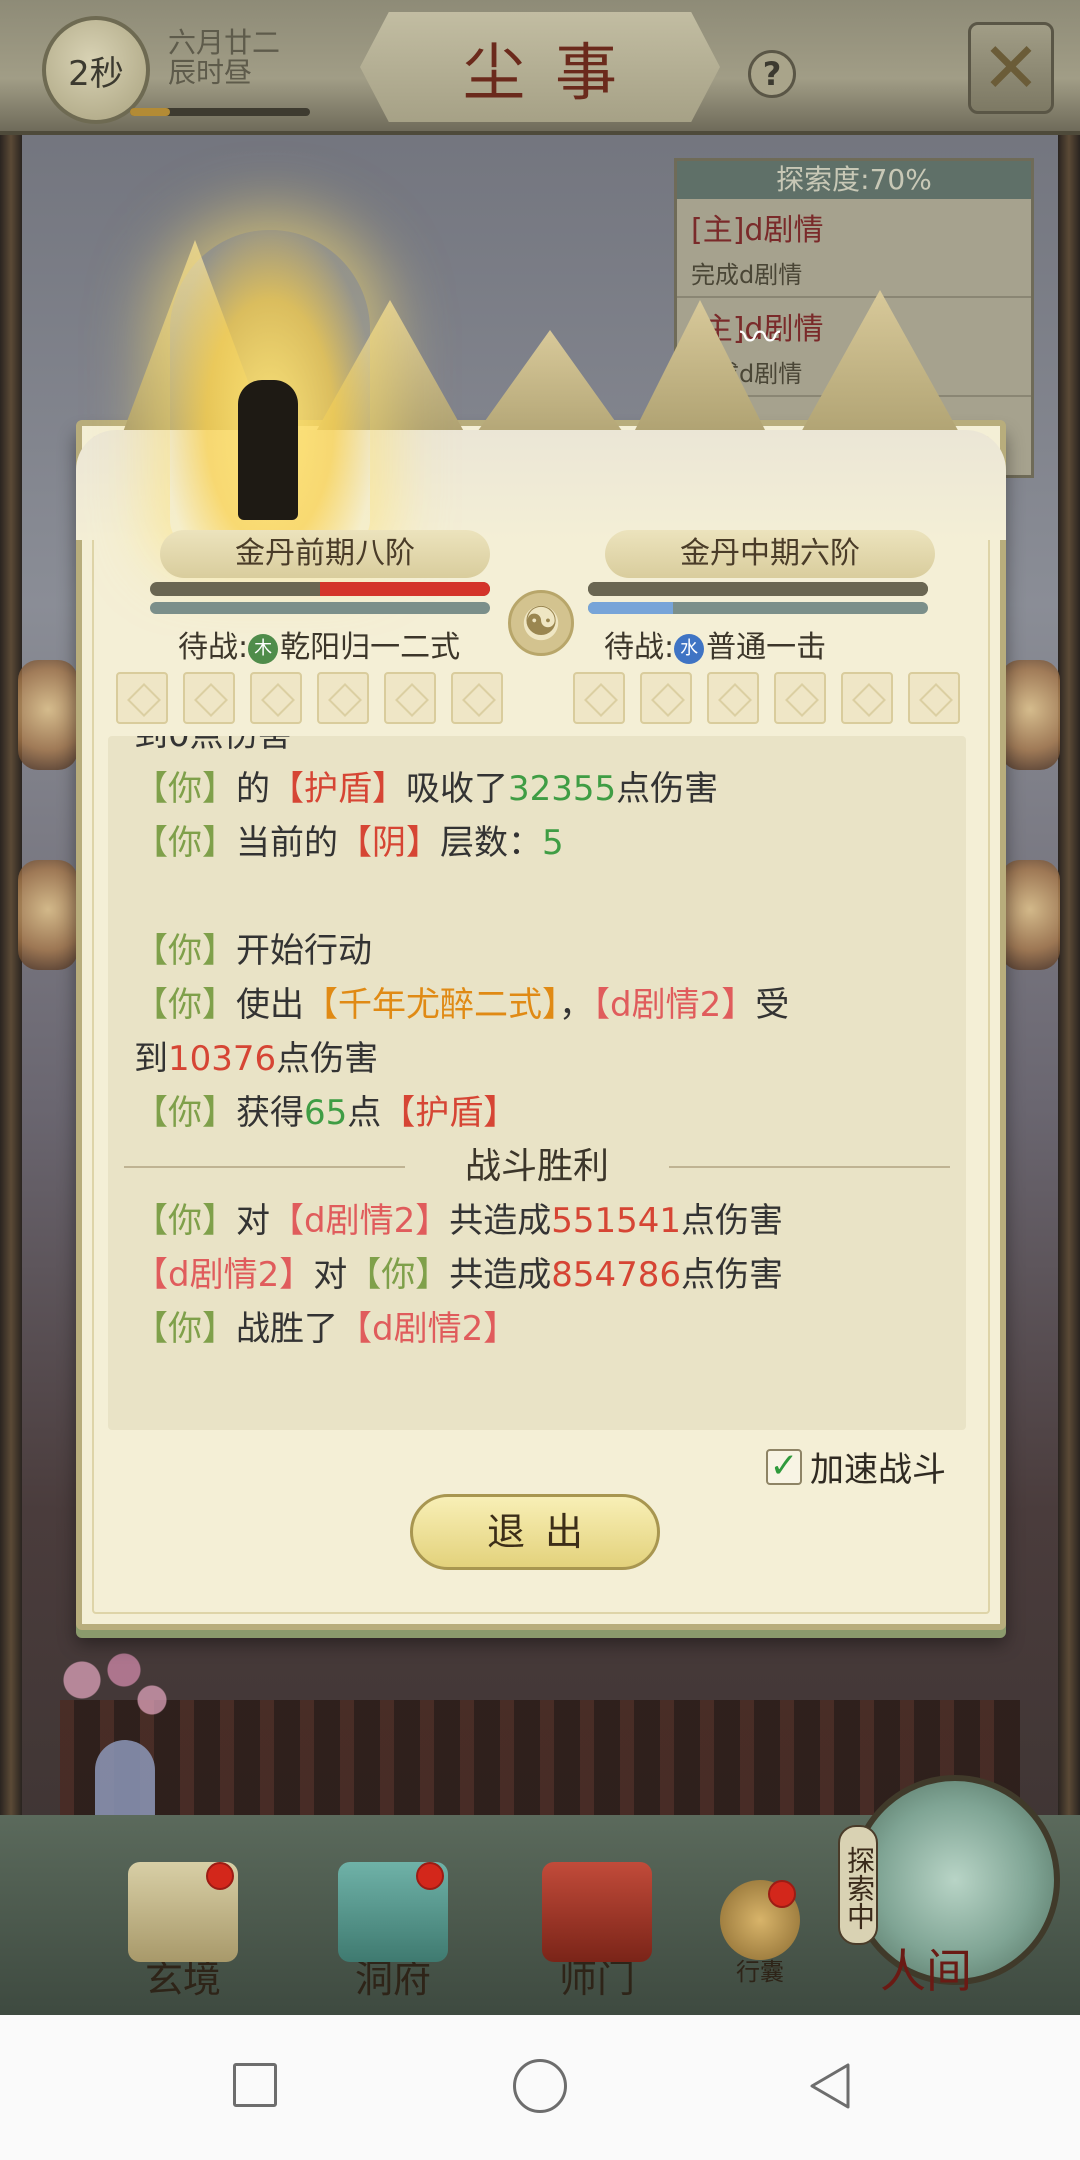  What do you see at coordinates (11, 970) in the screenshot?
I see `frame-left` at bounding box center [11, 970].